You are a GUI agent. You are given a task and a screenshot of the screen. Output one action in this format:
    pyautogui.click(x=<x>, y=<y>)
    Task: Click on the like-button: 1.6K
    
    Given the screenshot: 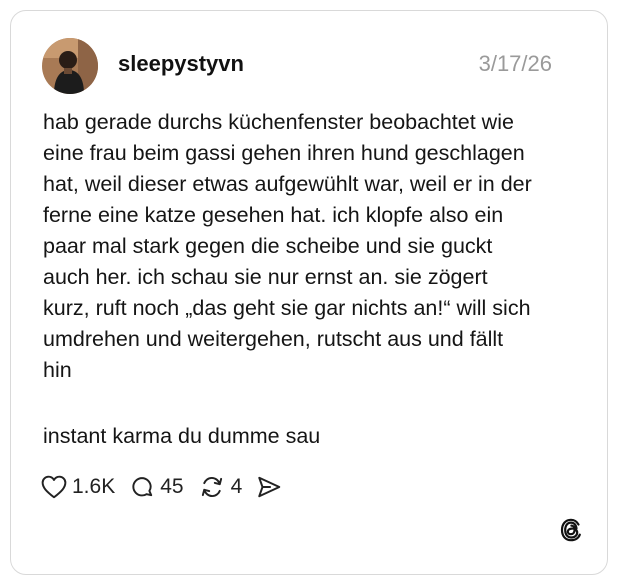 What is the action you would take?
    pyautogui.click(x=78, y=487)
    